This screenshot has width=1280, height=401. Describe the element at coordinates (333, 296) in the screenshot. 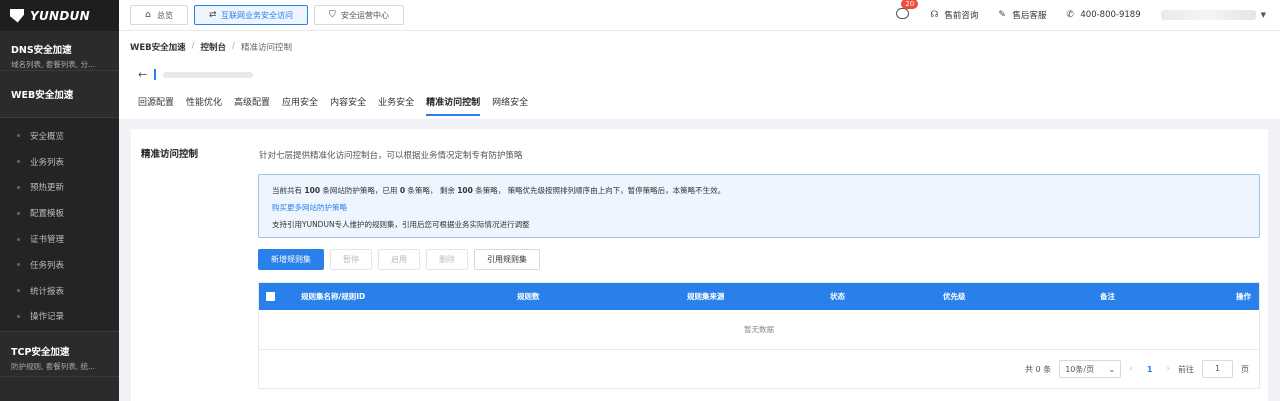

I see `column-header: 规则集名称/规则ID` at that location.